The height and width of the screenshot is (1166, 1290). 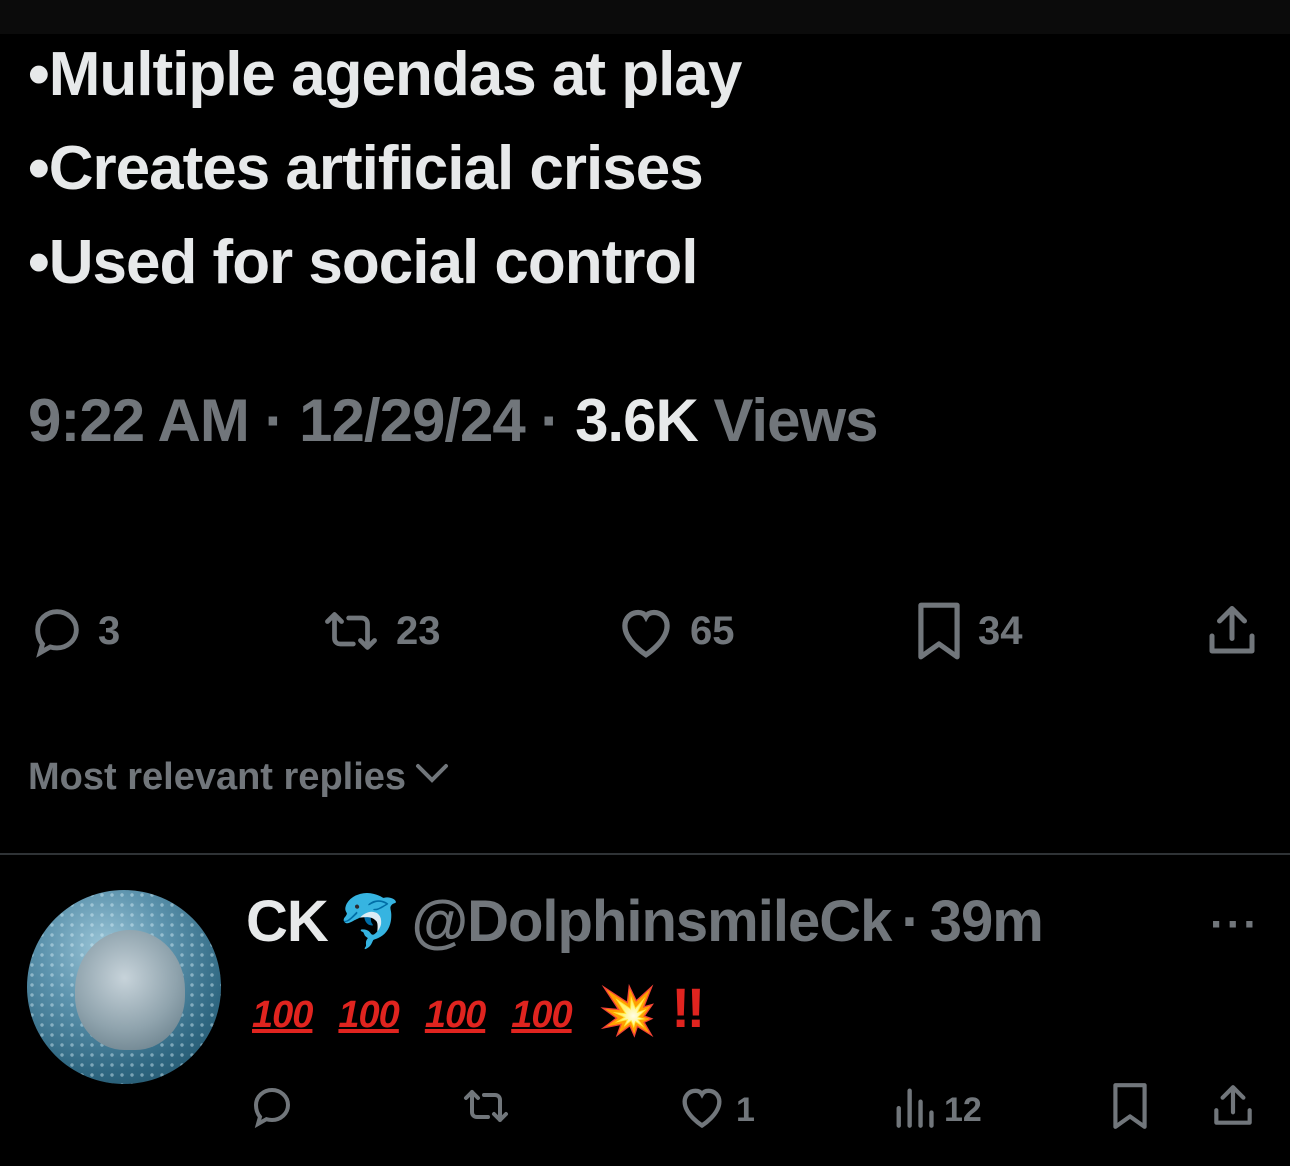 I want to click on collision-emoji-icon: 💥, so click(x=627, y=1011).